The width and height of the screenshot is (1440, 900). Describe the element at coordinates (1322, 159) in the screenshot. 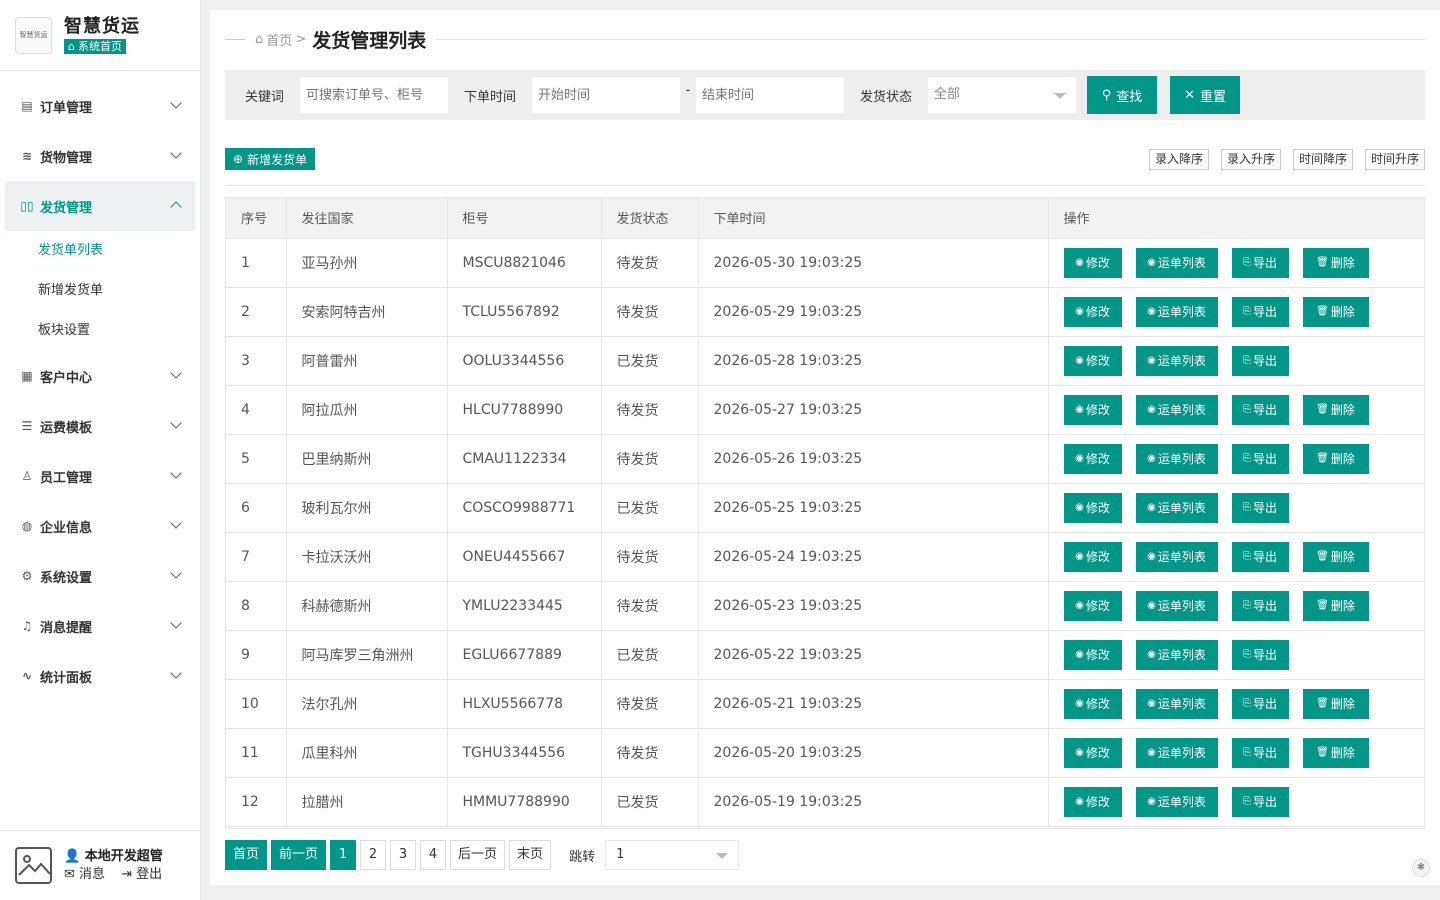

I see `sort-button-2: 时间降序` at that location.